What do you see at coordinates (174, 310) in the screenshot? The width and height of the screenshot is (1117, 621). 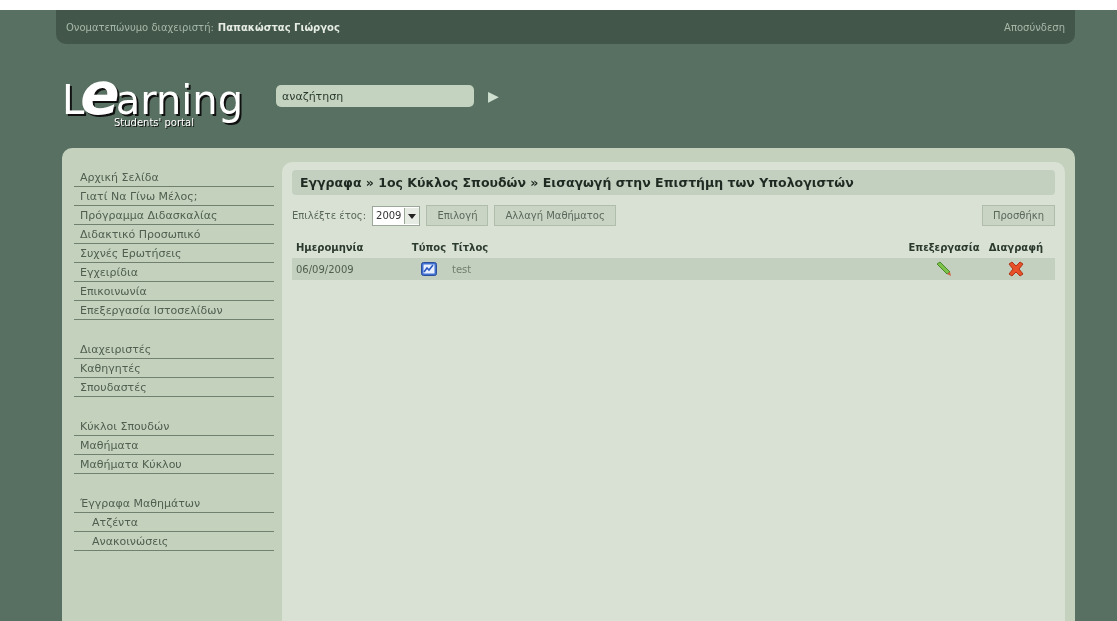 I see `sidebar-item: Επεξεργασία Ιστοσελίδων` at bounding box center [174, 310].